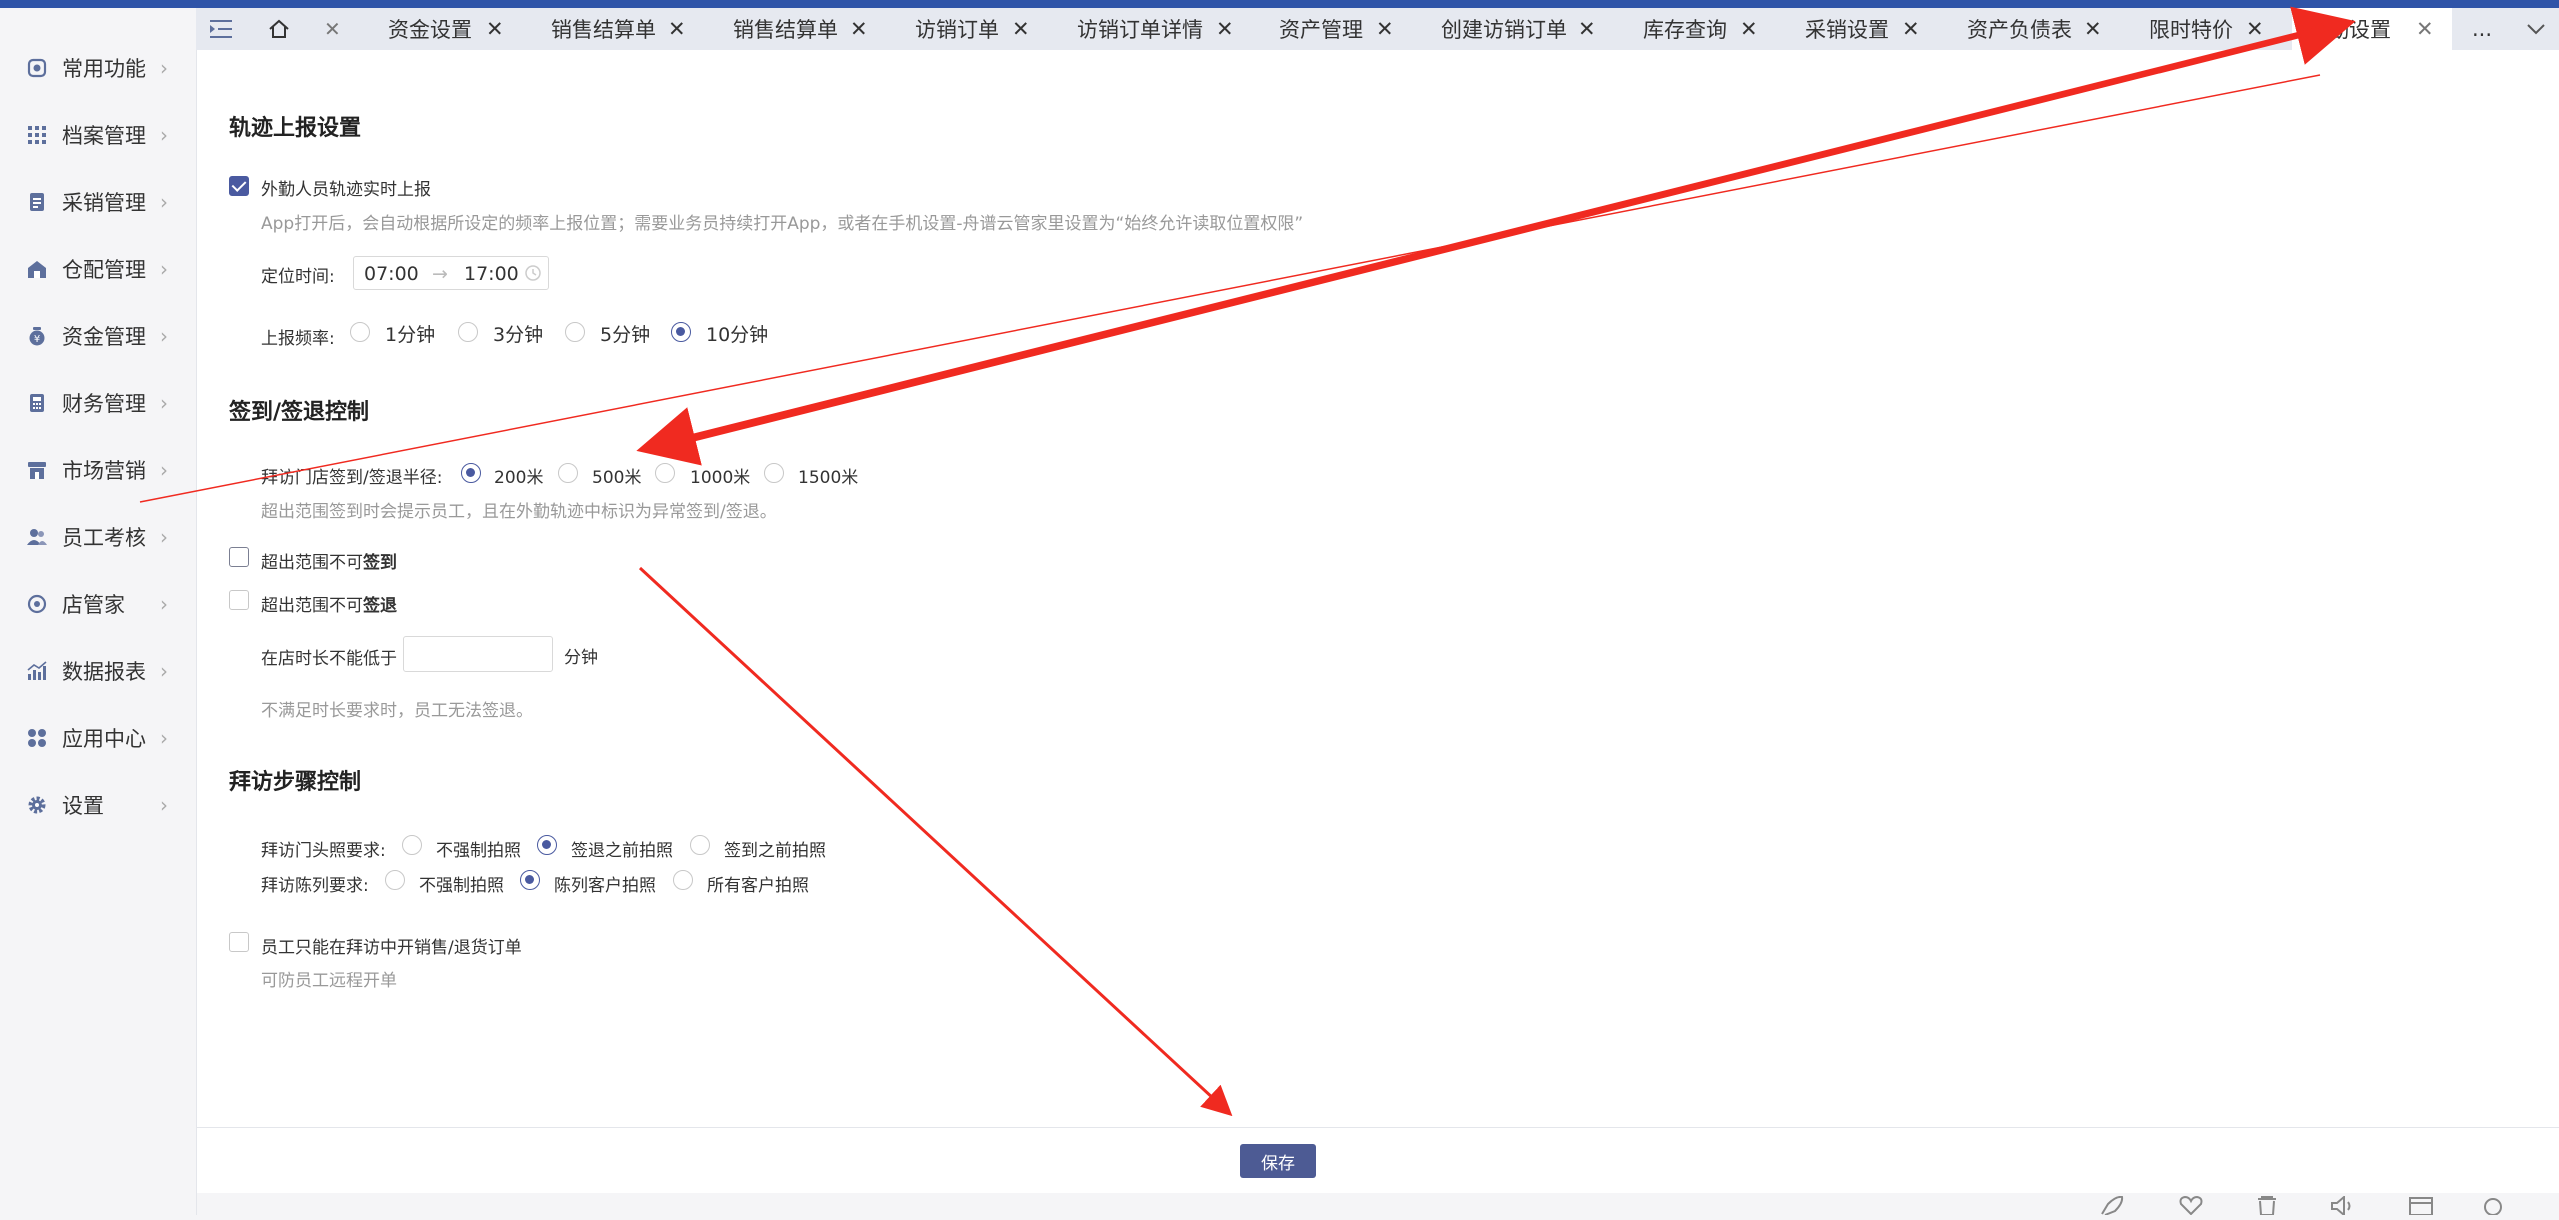  What do you see at coordinates (98, 336) in the screenshot?
I see `sidebar-item-funds: ¥ 资金管理 ›` at bounding box center [98, 336].